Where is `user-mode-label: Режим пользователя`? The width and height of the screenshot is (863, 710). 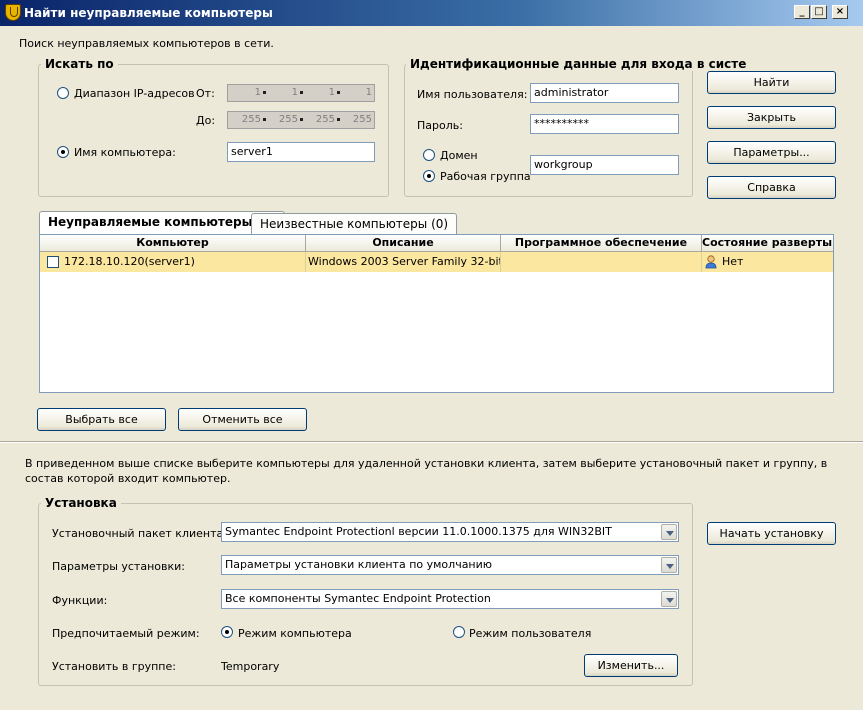
user-mode-label: Режим пользователя is located at coordinates (530, 633).